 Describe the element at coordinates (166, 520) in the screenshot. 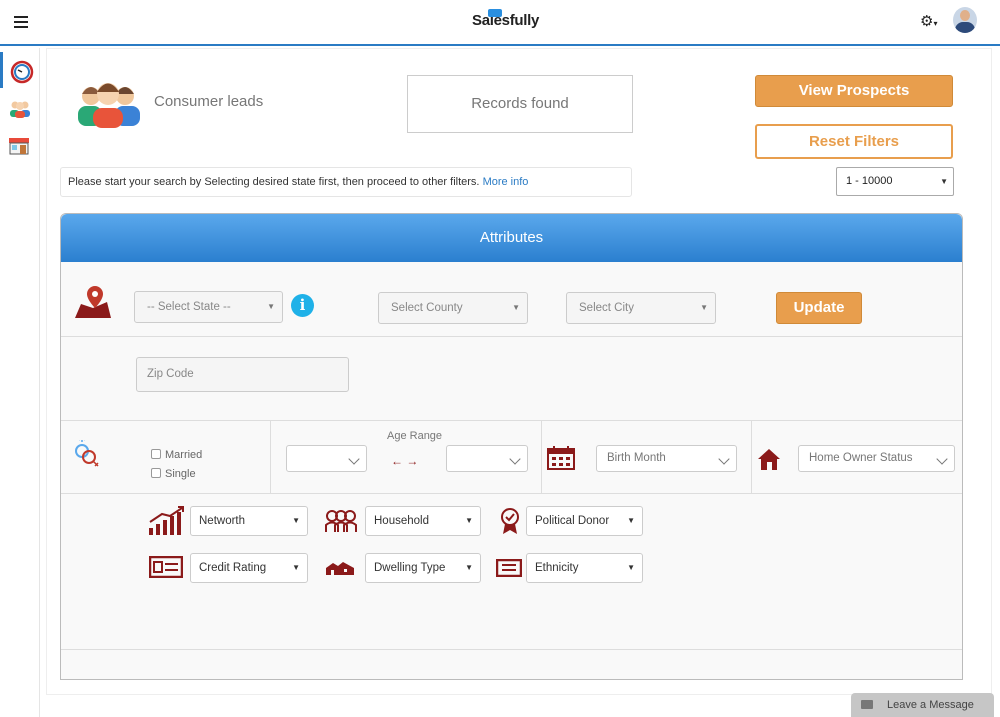

I see `networth-chart-icon` at that location.